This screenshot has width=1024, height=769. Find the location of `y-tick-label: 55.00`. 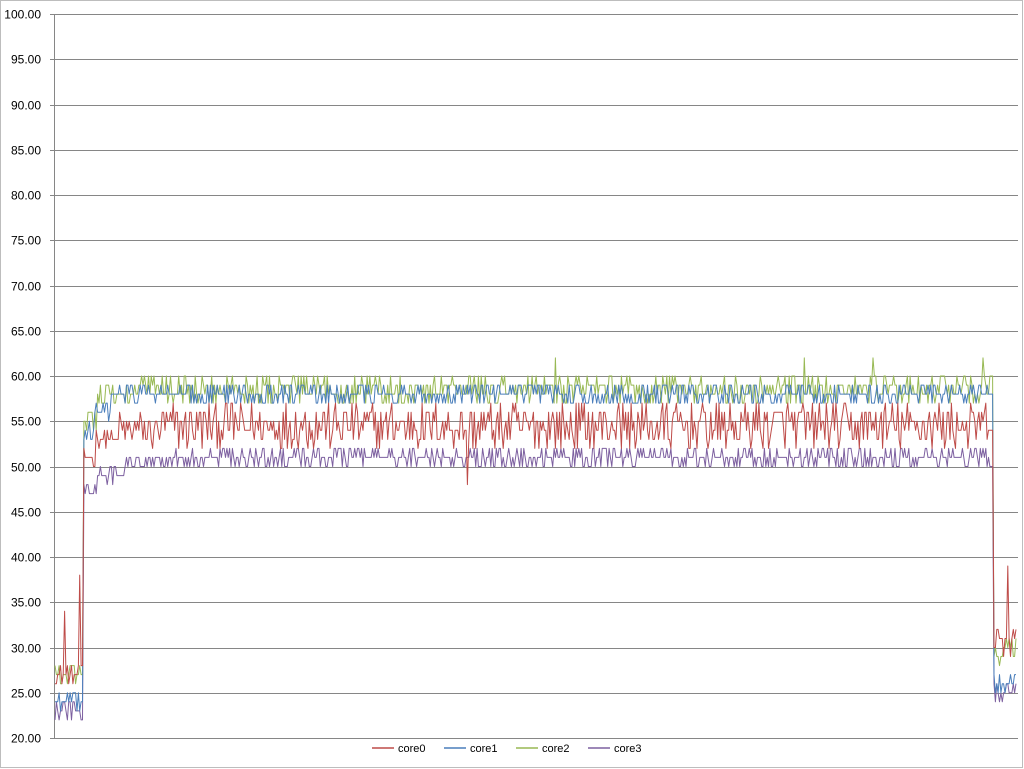

y-tick-label: 55.00 is located at coordinates (26, 422).